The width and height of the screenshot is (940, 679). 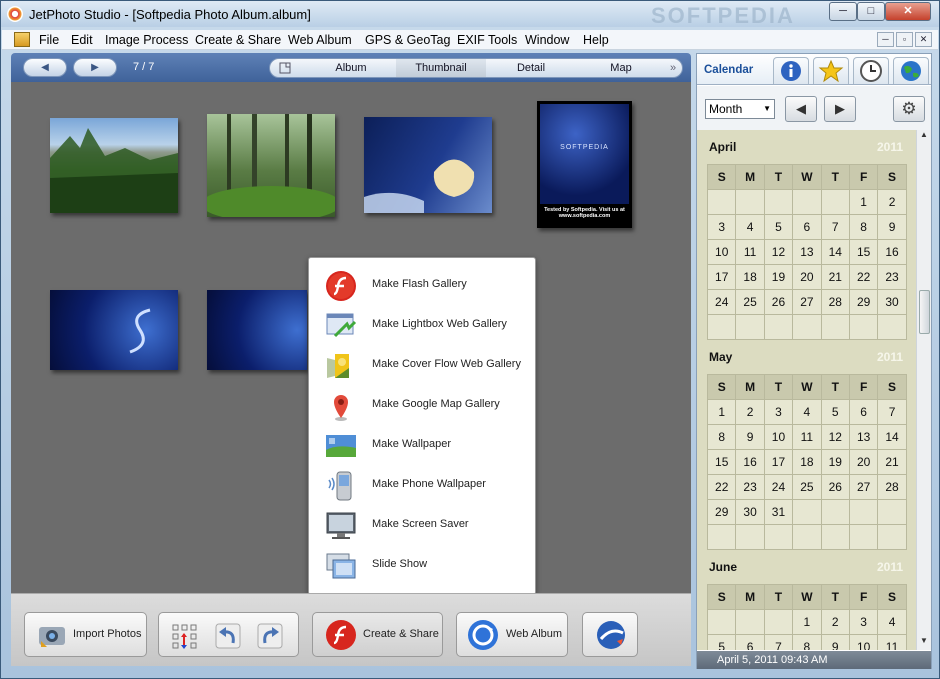 I want to click on calendar-day: 25, so click(x=807, y=487).